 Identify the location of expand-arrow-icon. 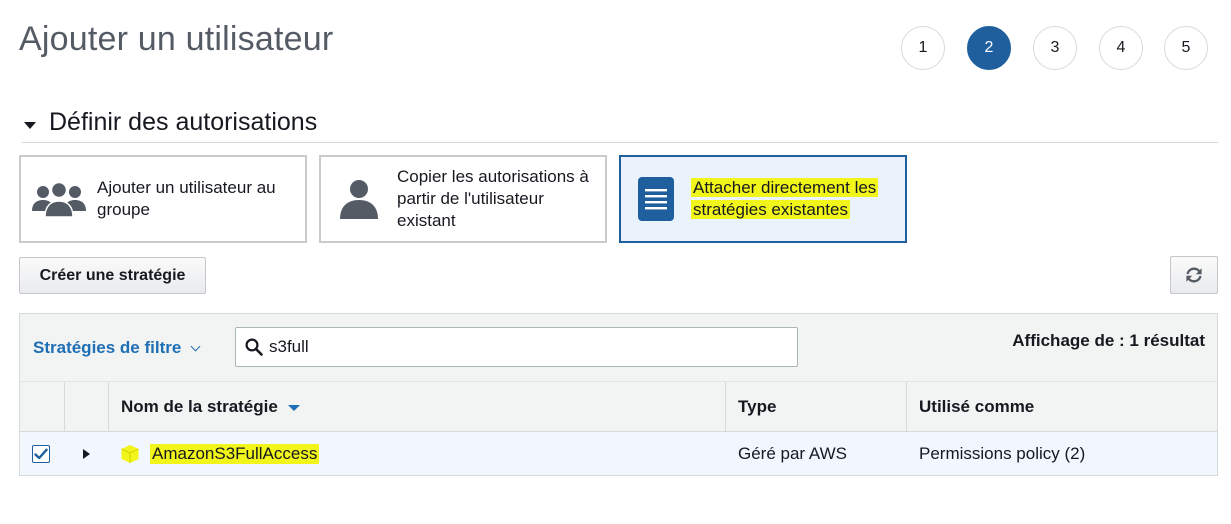
(86, 453).